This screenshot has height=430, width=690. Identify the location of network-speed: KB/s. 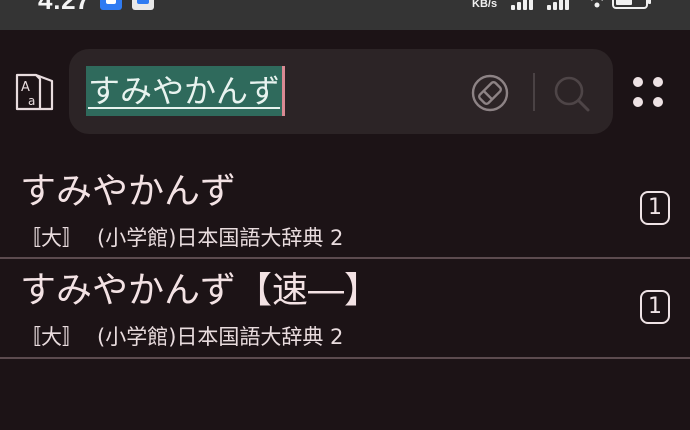
(485, 5).